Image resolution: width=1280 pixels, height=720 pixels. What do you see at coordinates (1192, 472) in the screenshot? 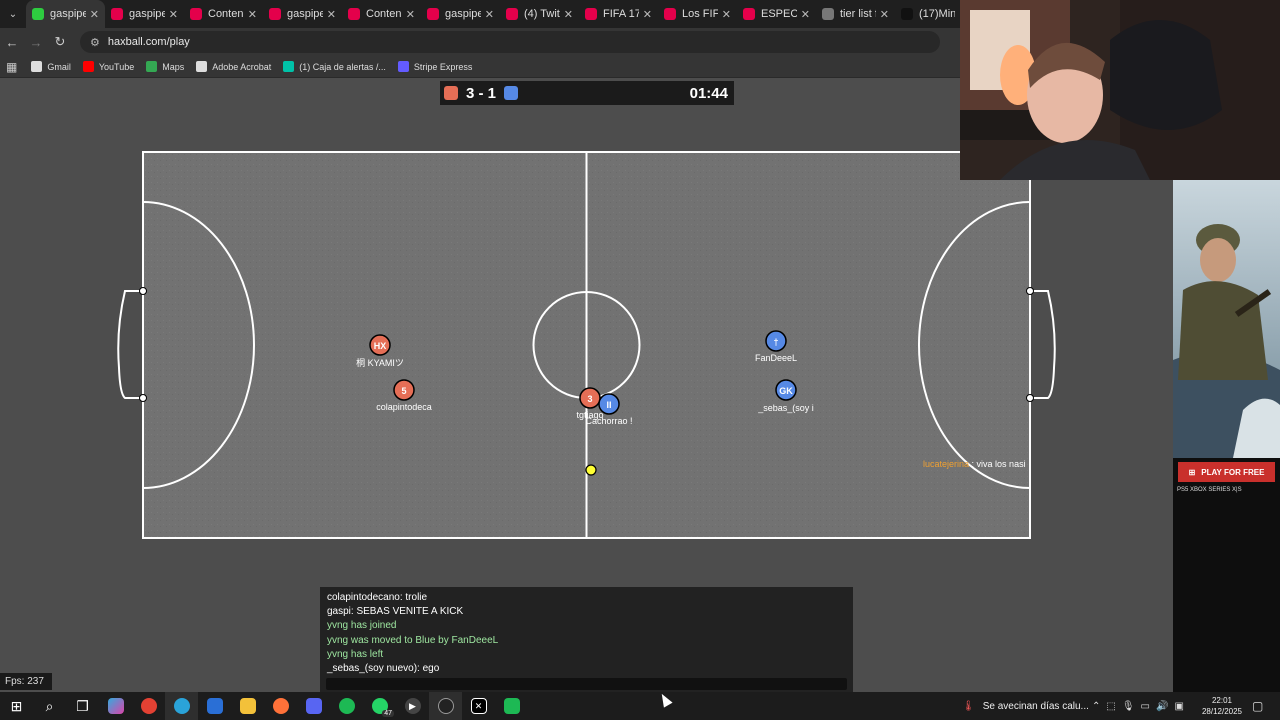
I see `windows-icon: ⊞` at bounding box center [1192, 472].